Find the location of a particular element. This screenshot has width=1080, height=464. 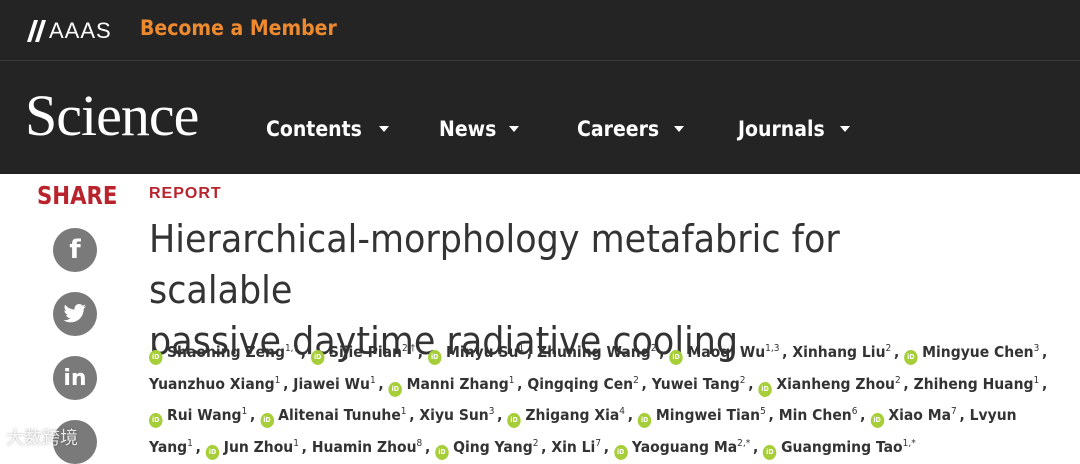

author-link: Xin Li7 is located at coordinates (576, 447).